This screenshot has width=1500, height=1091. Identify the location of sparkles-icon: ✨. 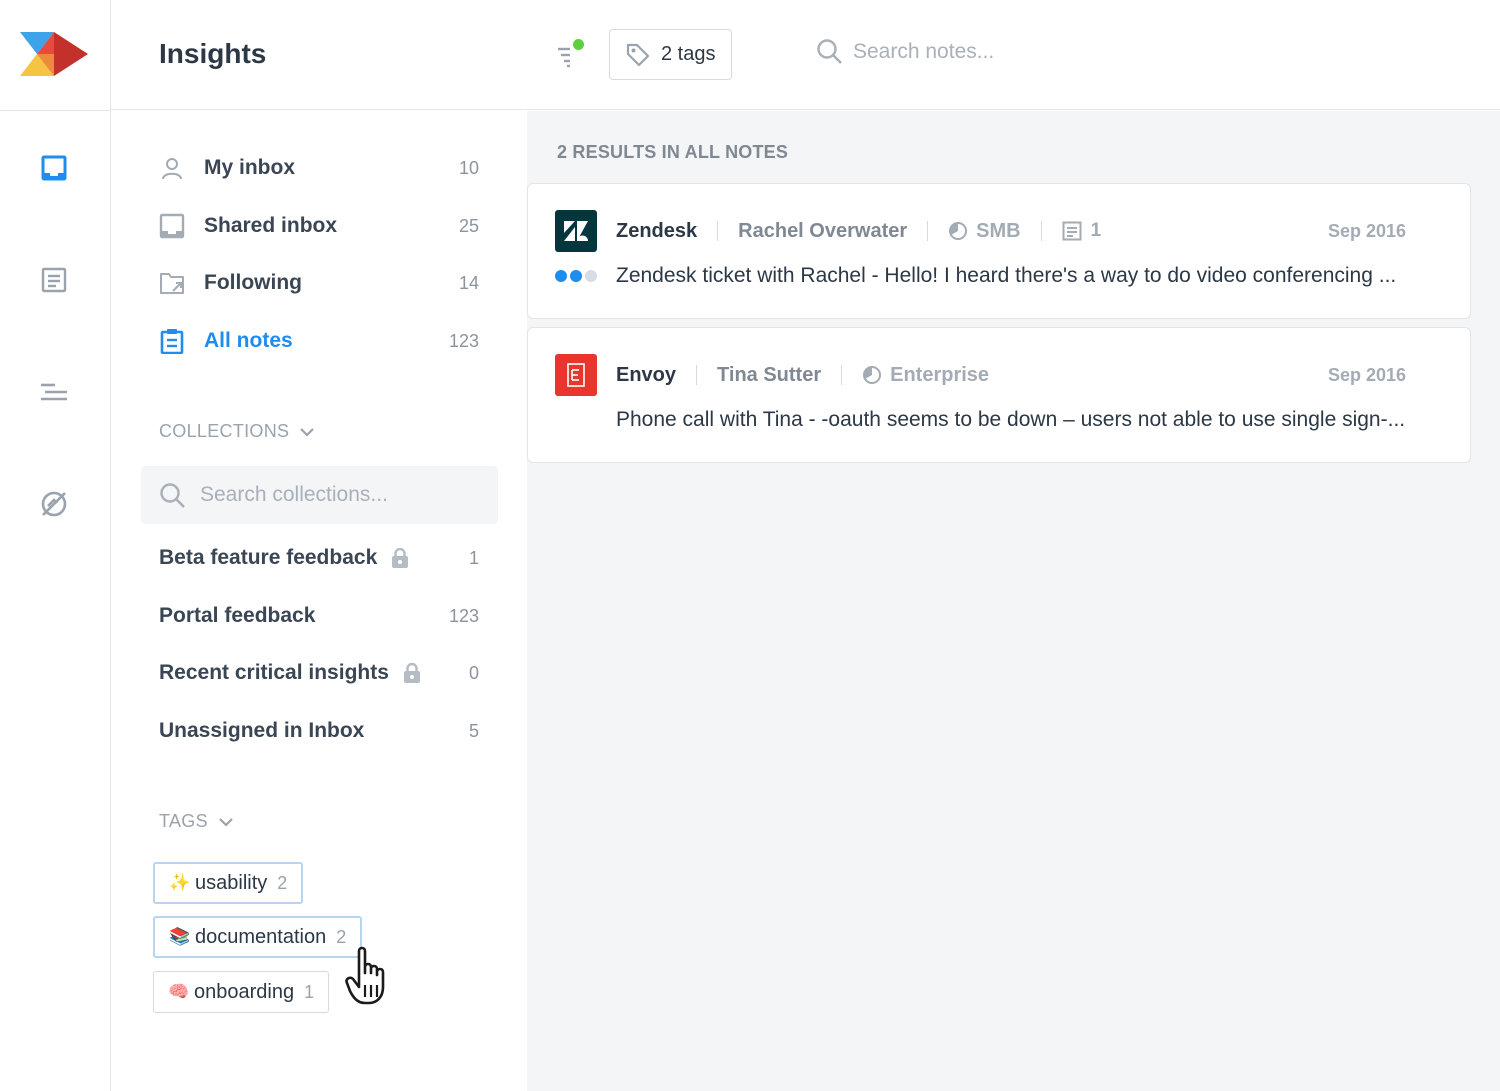
(180, 882).